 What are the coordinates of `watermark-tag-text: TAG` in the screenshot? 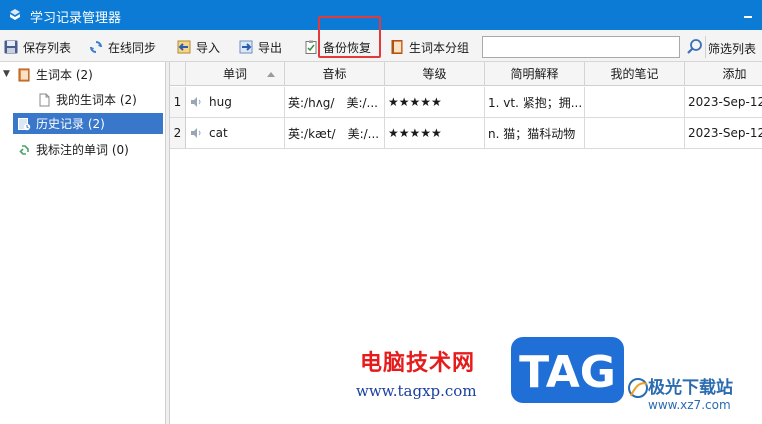 It's located at (567, 372).